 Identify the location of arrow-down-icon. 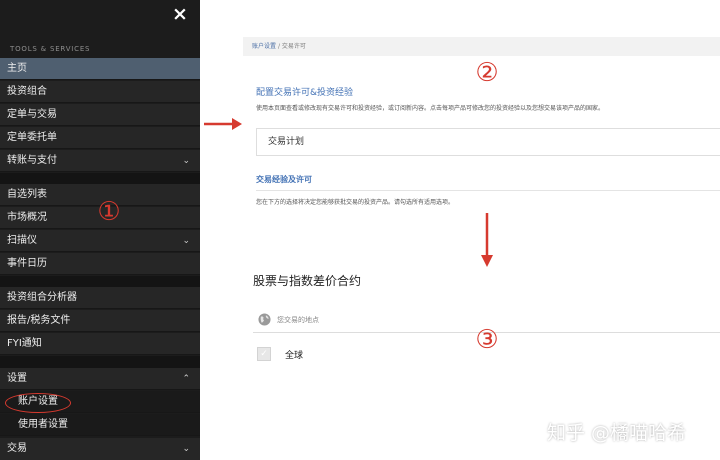
(487, 240).